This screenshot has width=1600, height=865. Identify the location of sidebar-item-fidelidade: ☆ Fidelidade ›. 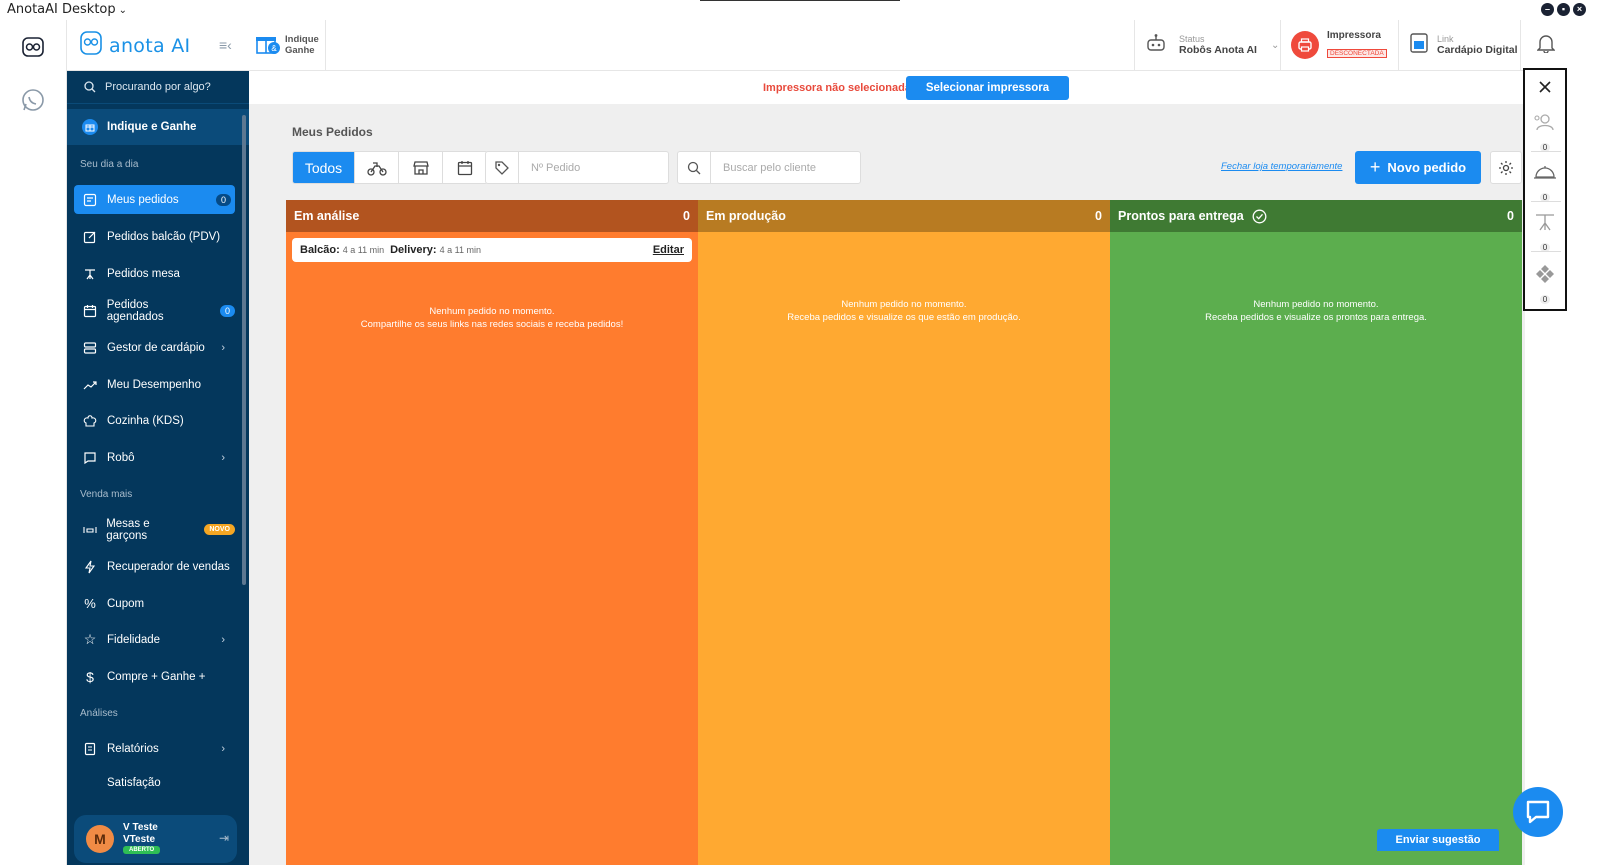
(154, 639).